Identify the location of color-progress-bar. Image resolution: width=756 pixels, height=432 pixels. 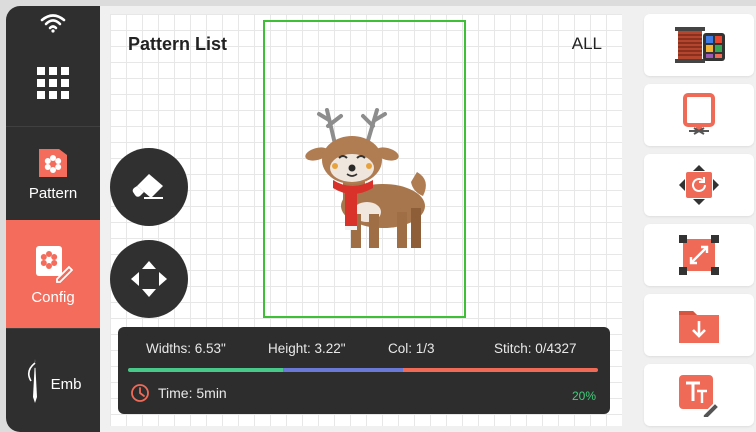
(363, 370).